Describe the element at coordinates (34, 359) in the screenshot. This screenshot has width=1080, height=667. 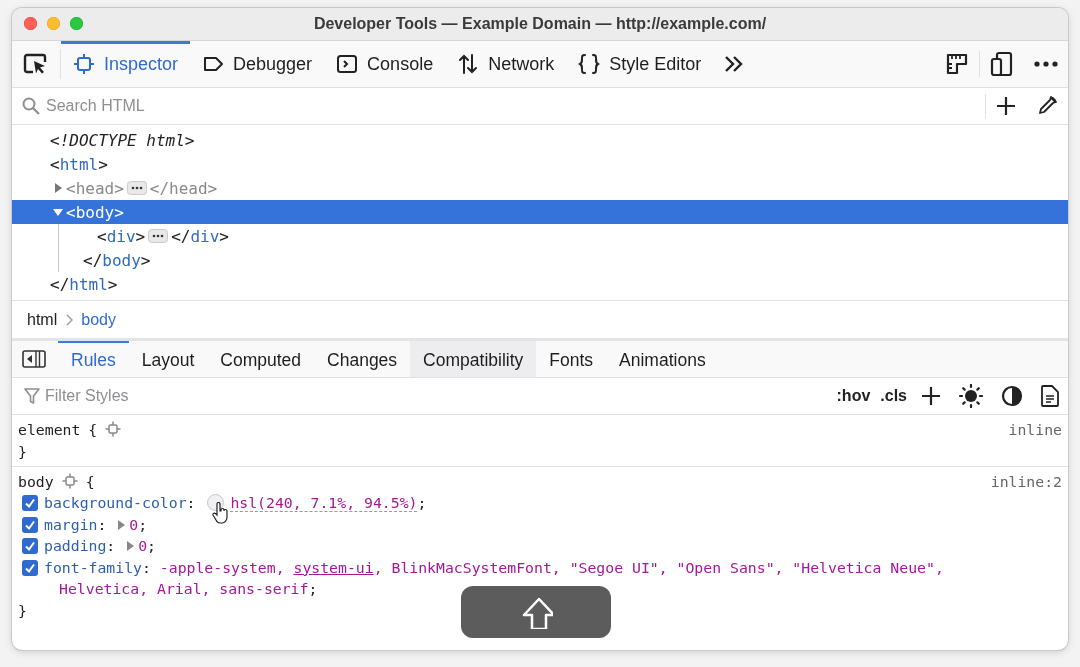
I see `sidebar-toggle-icon` at that location.